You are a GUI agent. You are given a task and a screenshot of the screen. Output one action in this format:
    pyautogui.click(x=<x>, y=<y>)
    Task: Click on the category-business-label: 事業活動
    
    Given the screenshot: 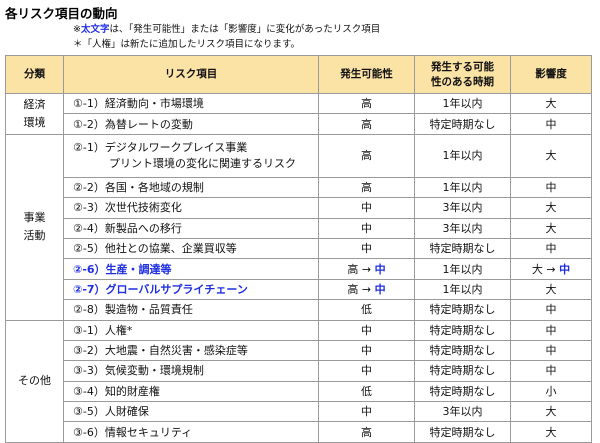 What is the action you would take?
    pyautogui.click(x=34, y=227)
    